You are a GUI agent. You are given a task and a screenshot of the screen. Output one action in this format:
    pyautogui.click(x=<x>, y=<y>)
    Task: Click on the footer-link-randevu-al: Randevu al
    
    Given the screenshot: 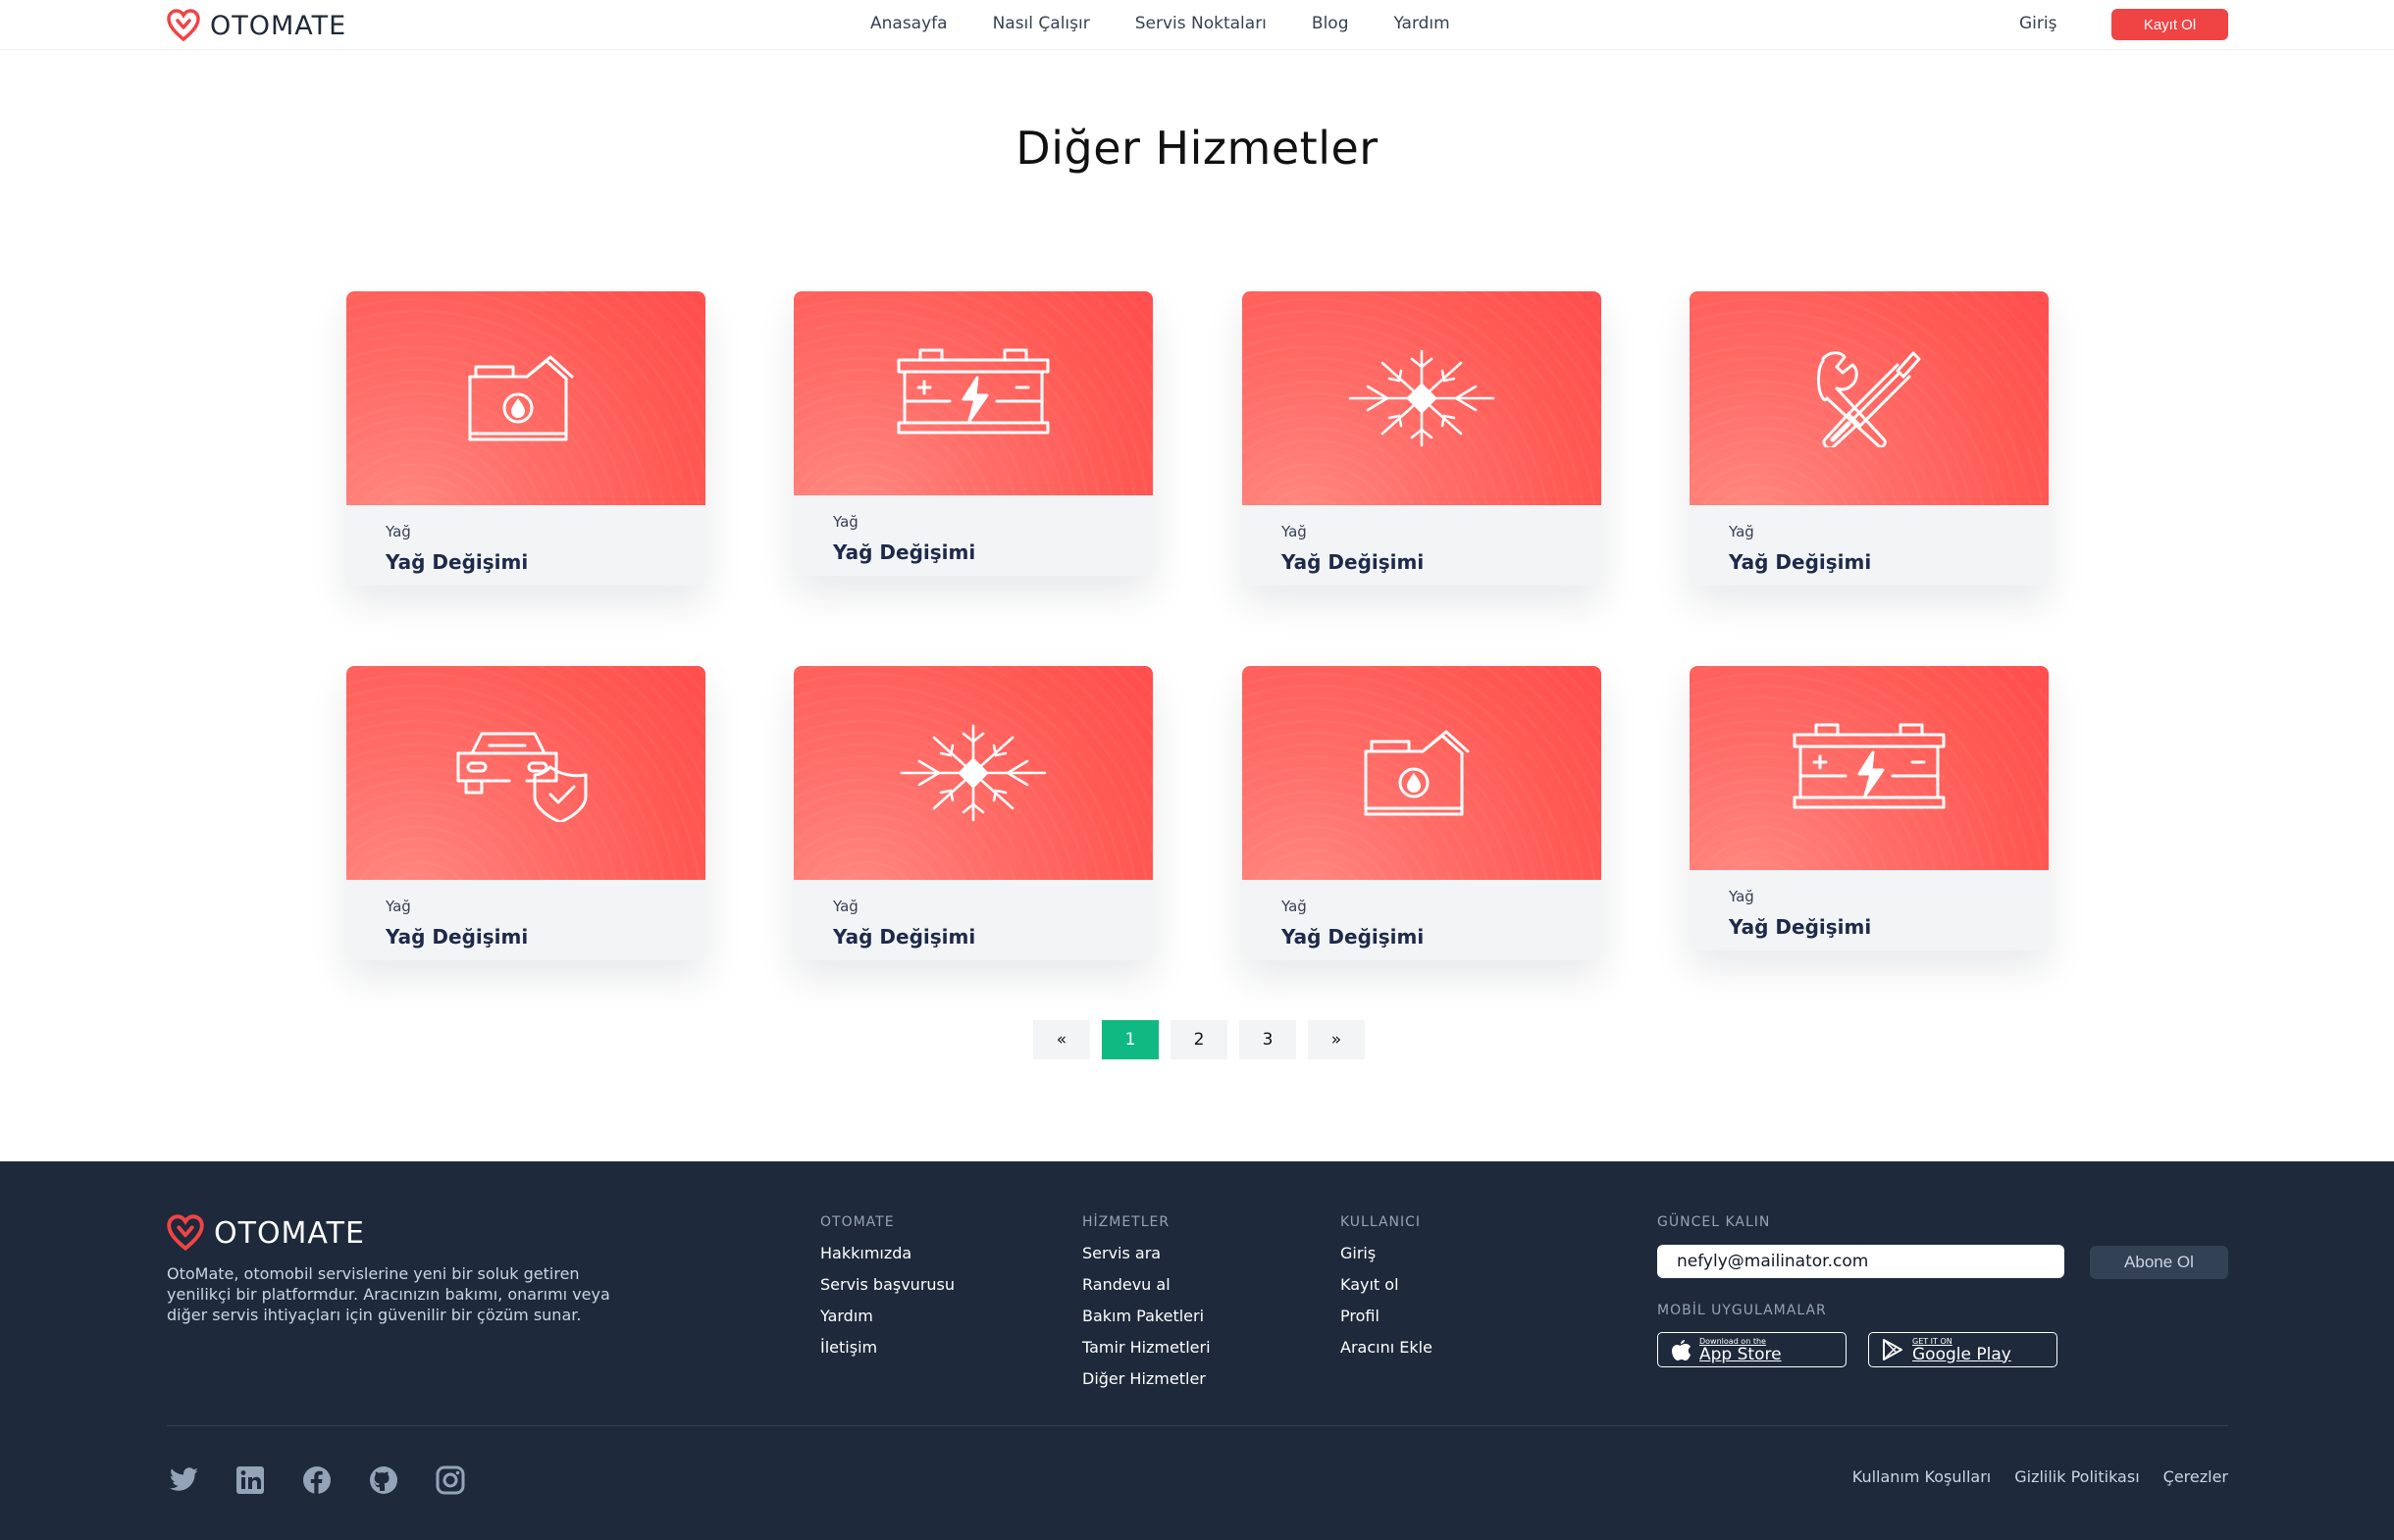 What is the action you would take?
    pyautogui.click(x=1146, y=1284)
    